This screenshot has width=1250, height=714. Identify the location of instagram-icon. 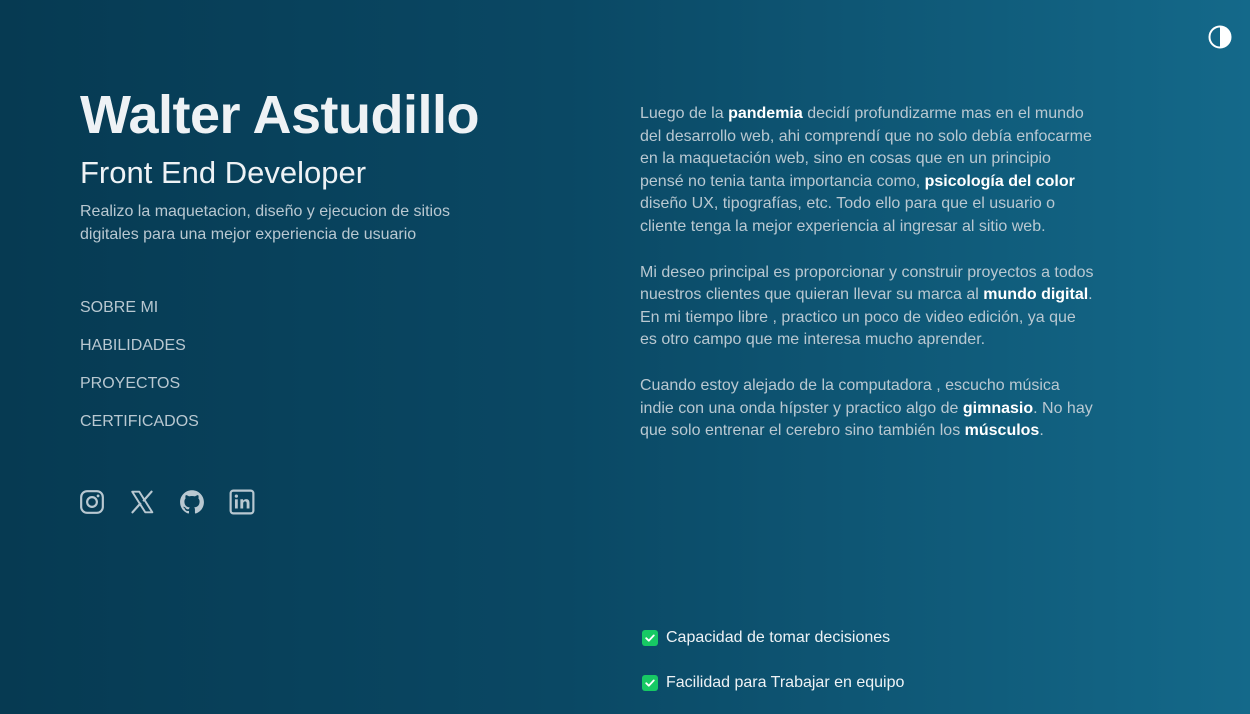
(92, 502).